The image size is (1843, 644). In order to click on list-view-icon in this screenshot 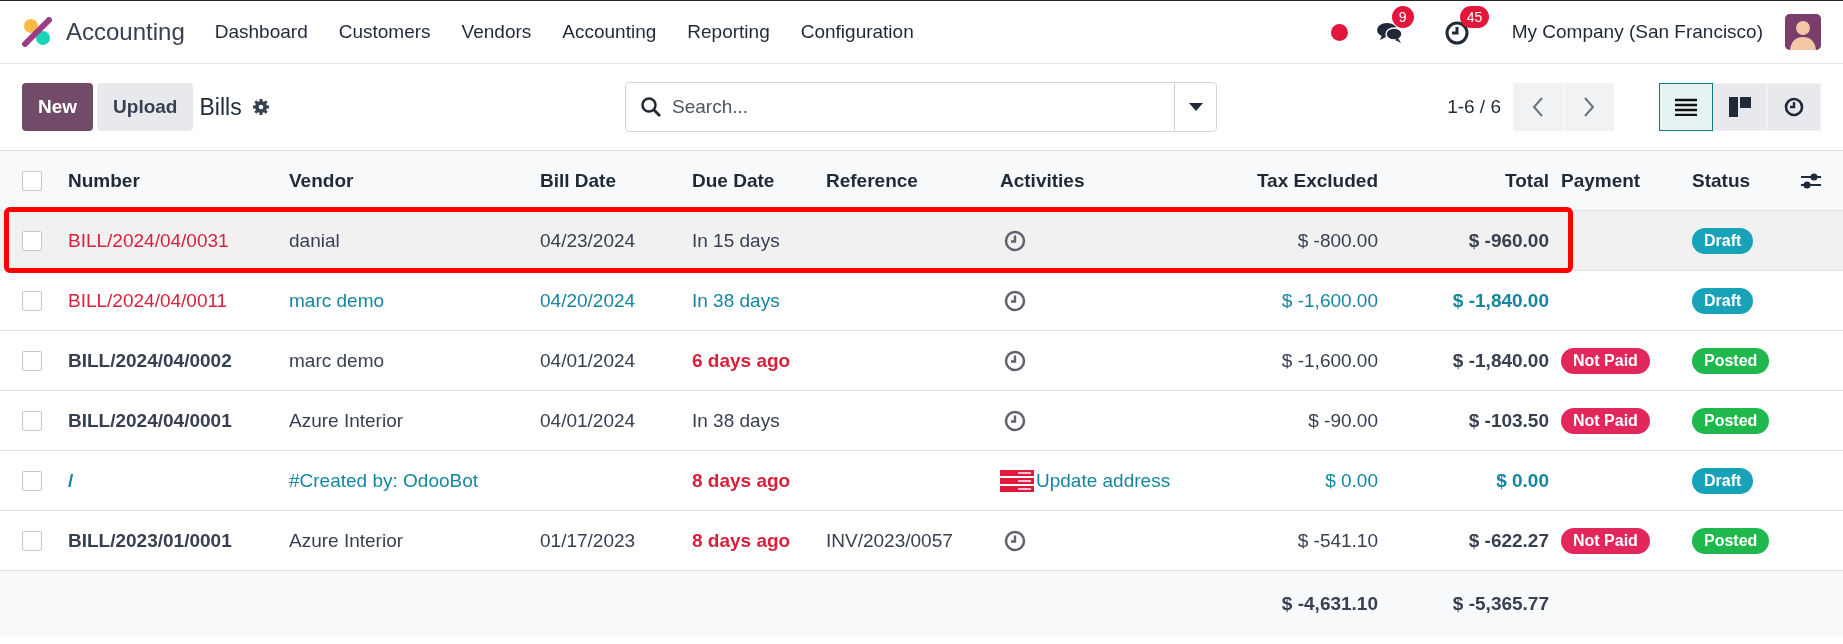, I will do `click(1686, 107)`.